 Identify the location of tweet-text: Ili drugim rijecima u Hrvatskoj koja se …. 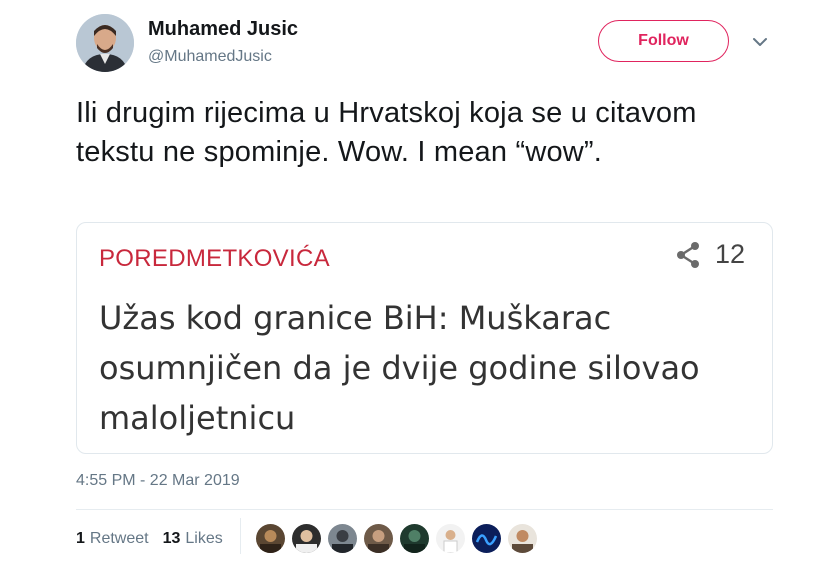
(386, 132).